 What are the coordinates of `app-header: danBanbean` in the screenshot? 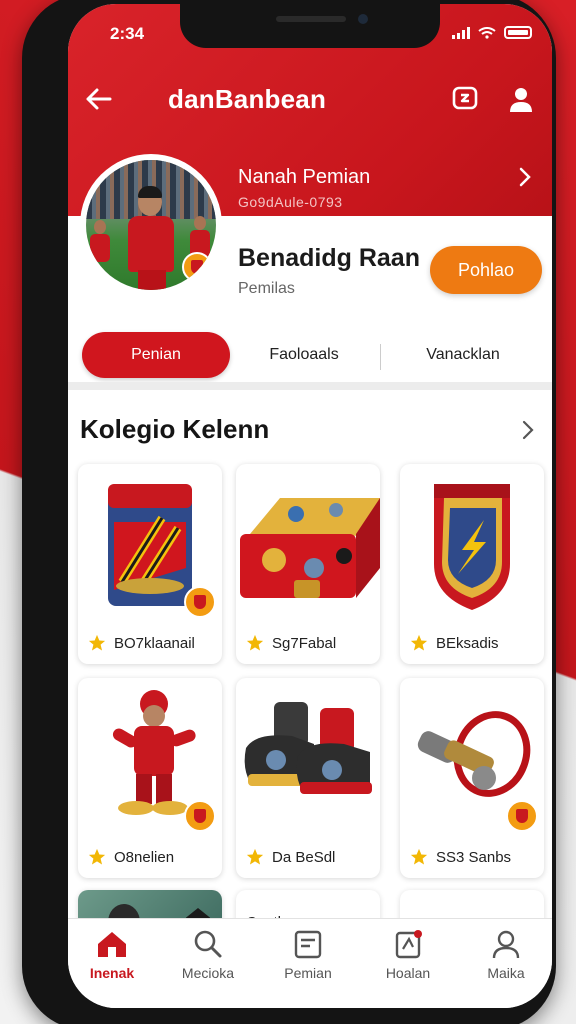 It's located at (310, 100).